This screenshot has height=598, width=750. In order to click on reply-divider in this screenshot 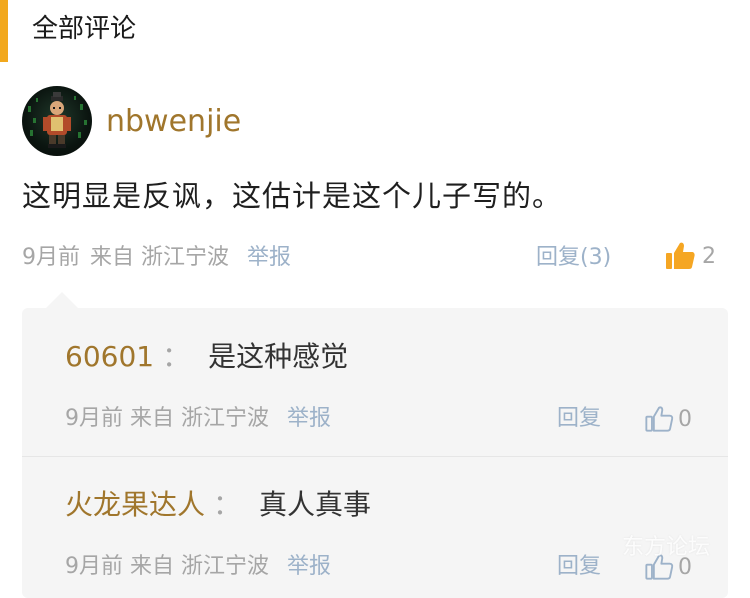, I will do `click(375, 456)`.